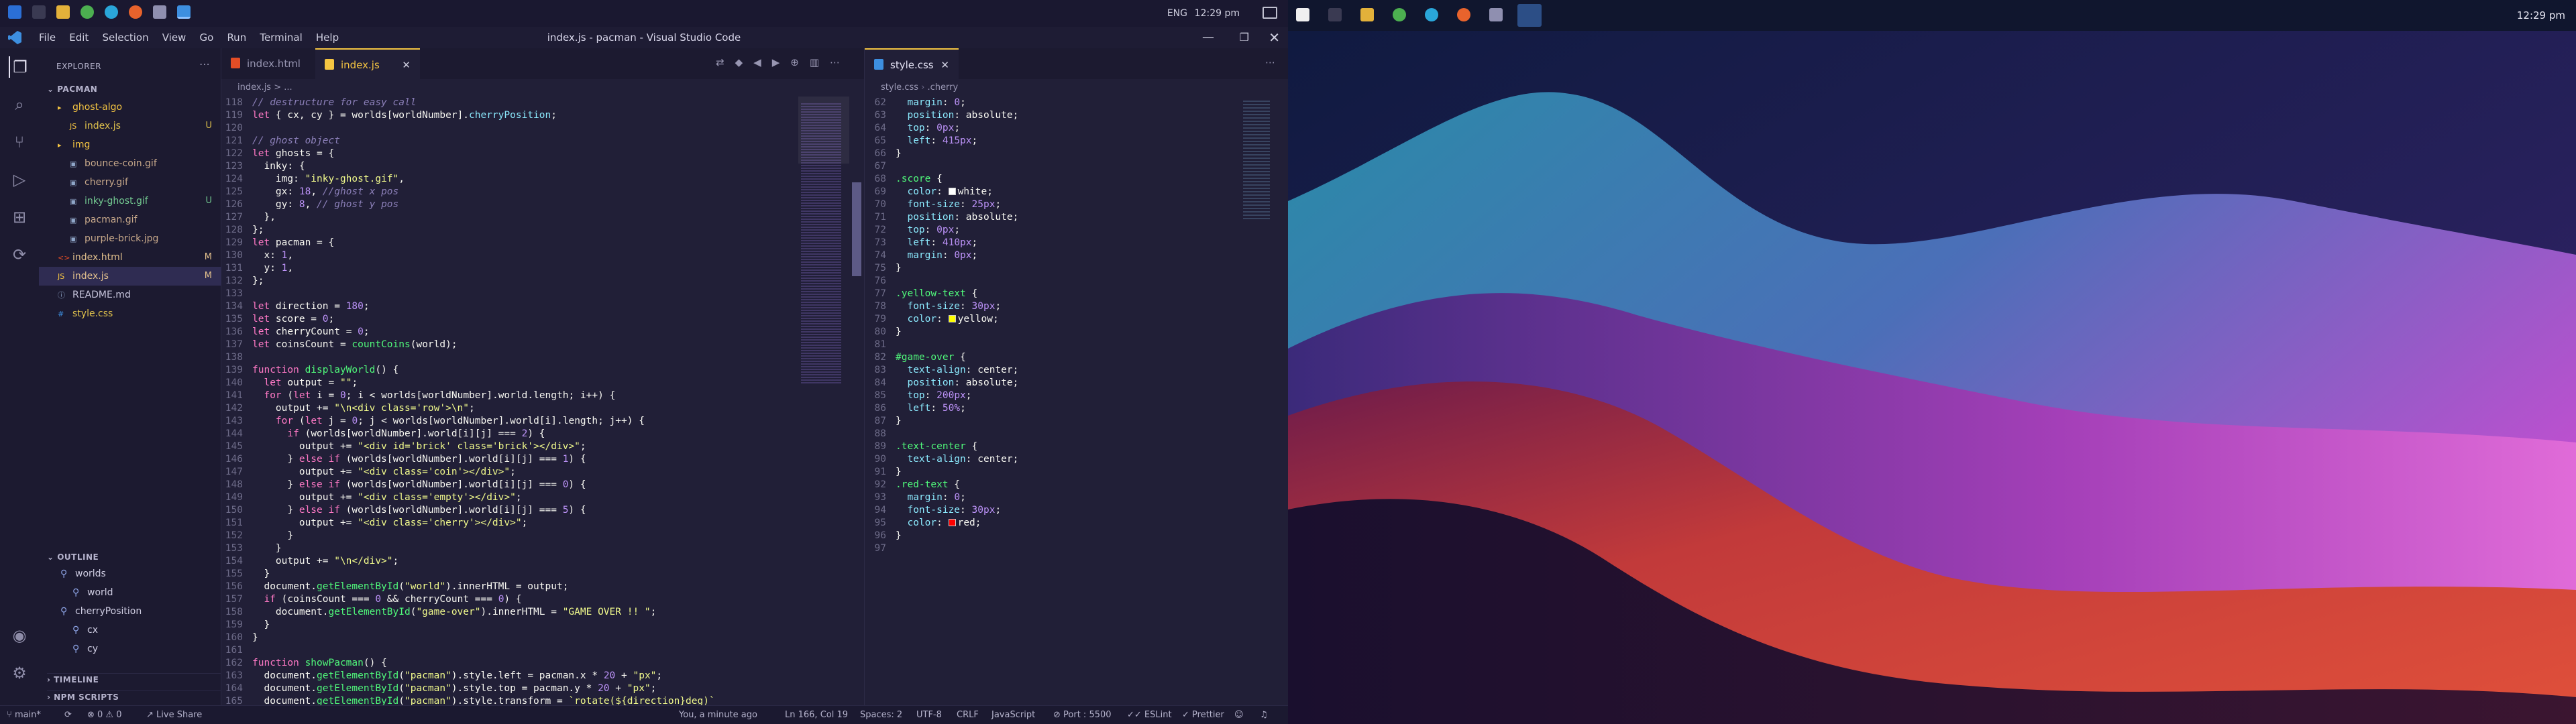  Describe the element at coordinates (968, 715) in the screenshot. I see `line-ending: CRLF` at that location.